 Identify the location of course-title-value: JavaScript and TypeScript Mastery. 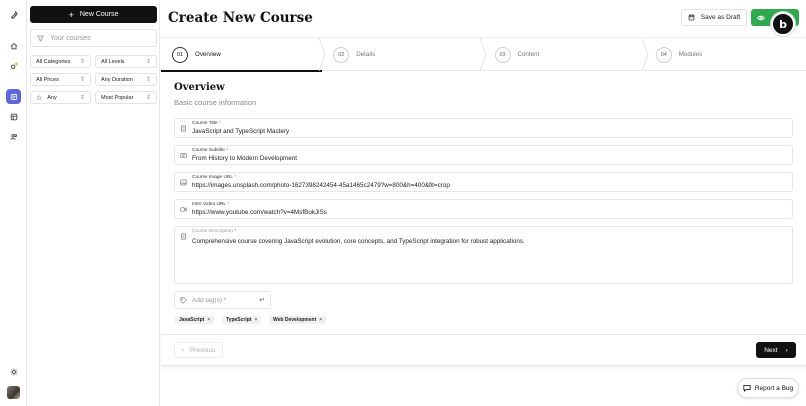
(241, 131).